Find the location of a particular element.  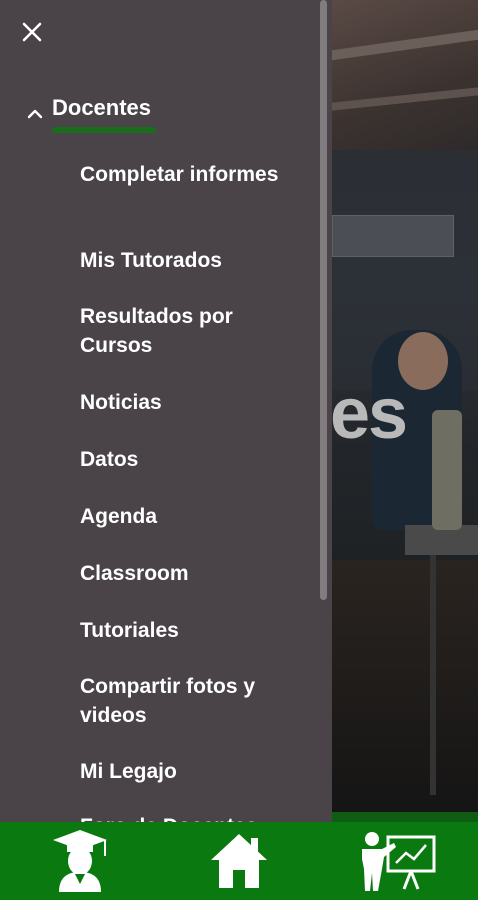

drawer-scrollbar is located at coordinates (323, 300).